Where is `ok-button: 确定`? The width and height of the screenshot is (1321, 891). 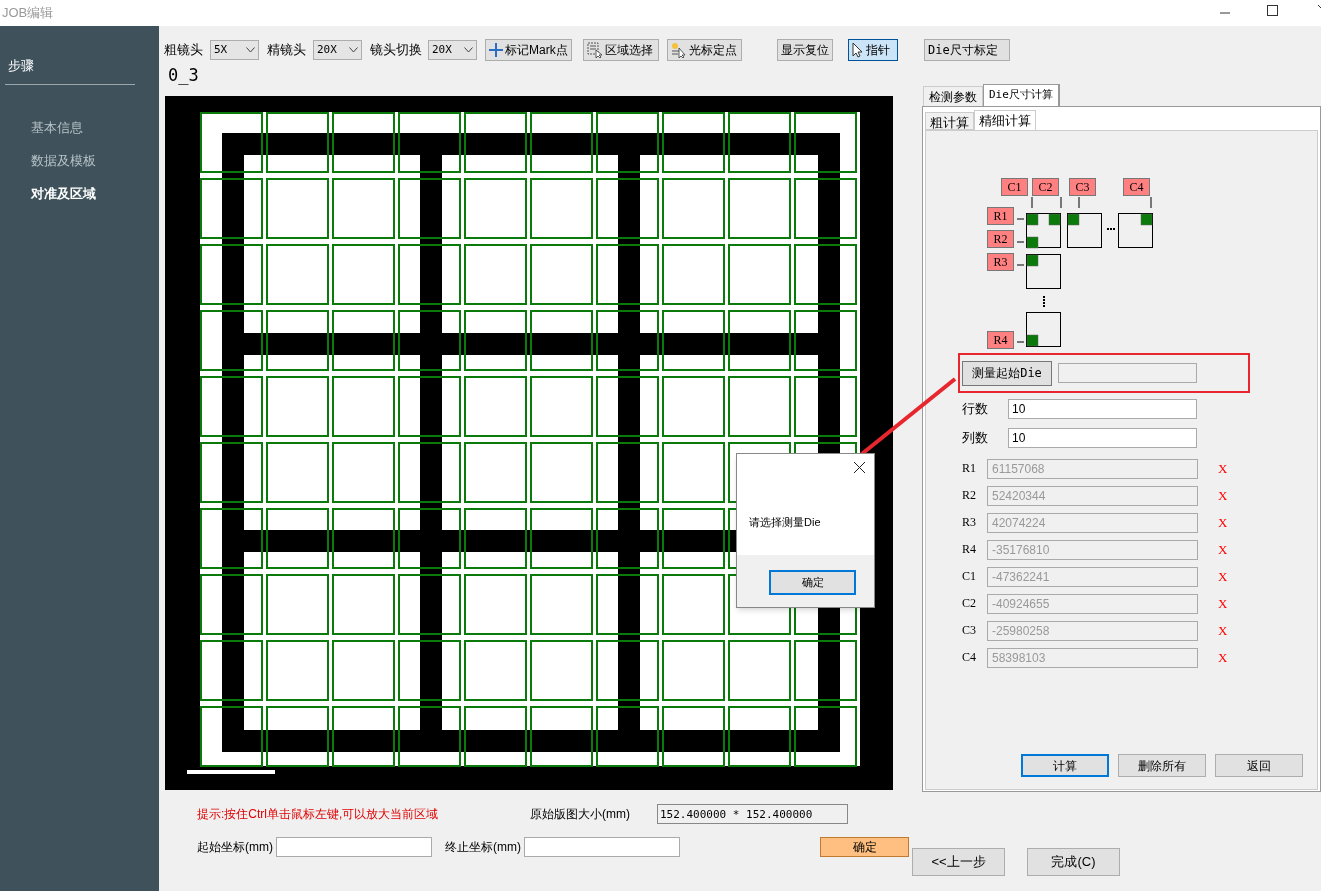 ok-button: 确定 is located at coordinates (812, 582).